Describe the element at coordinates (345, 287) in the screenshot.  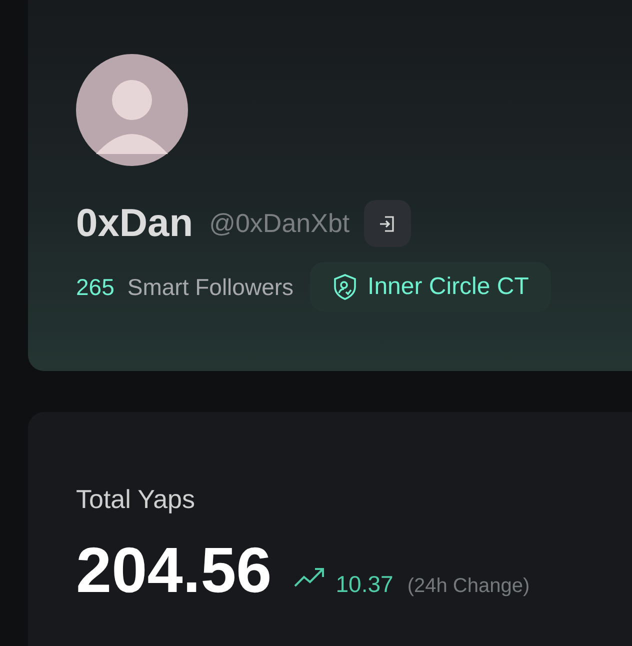
I see `shield-user-icon` at that location.